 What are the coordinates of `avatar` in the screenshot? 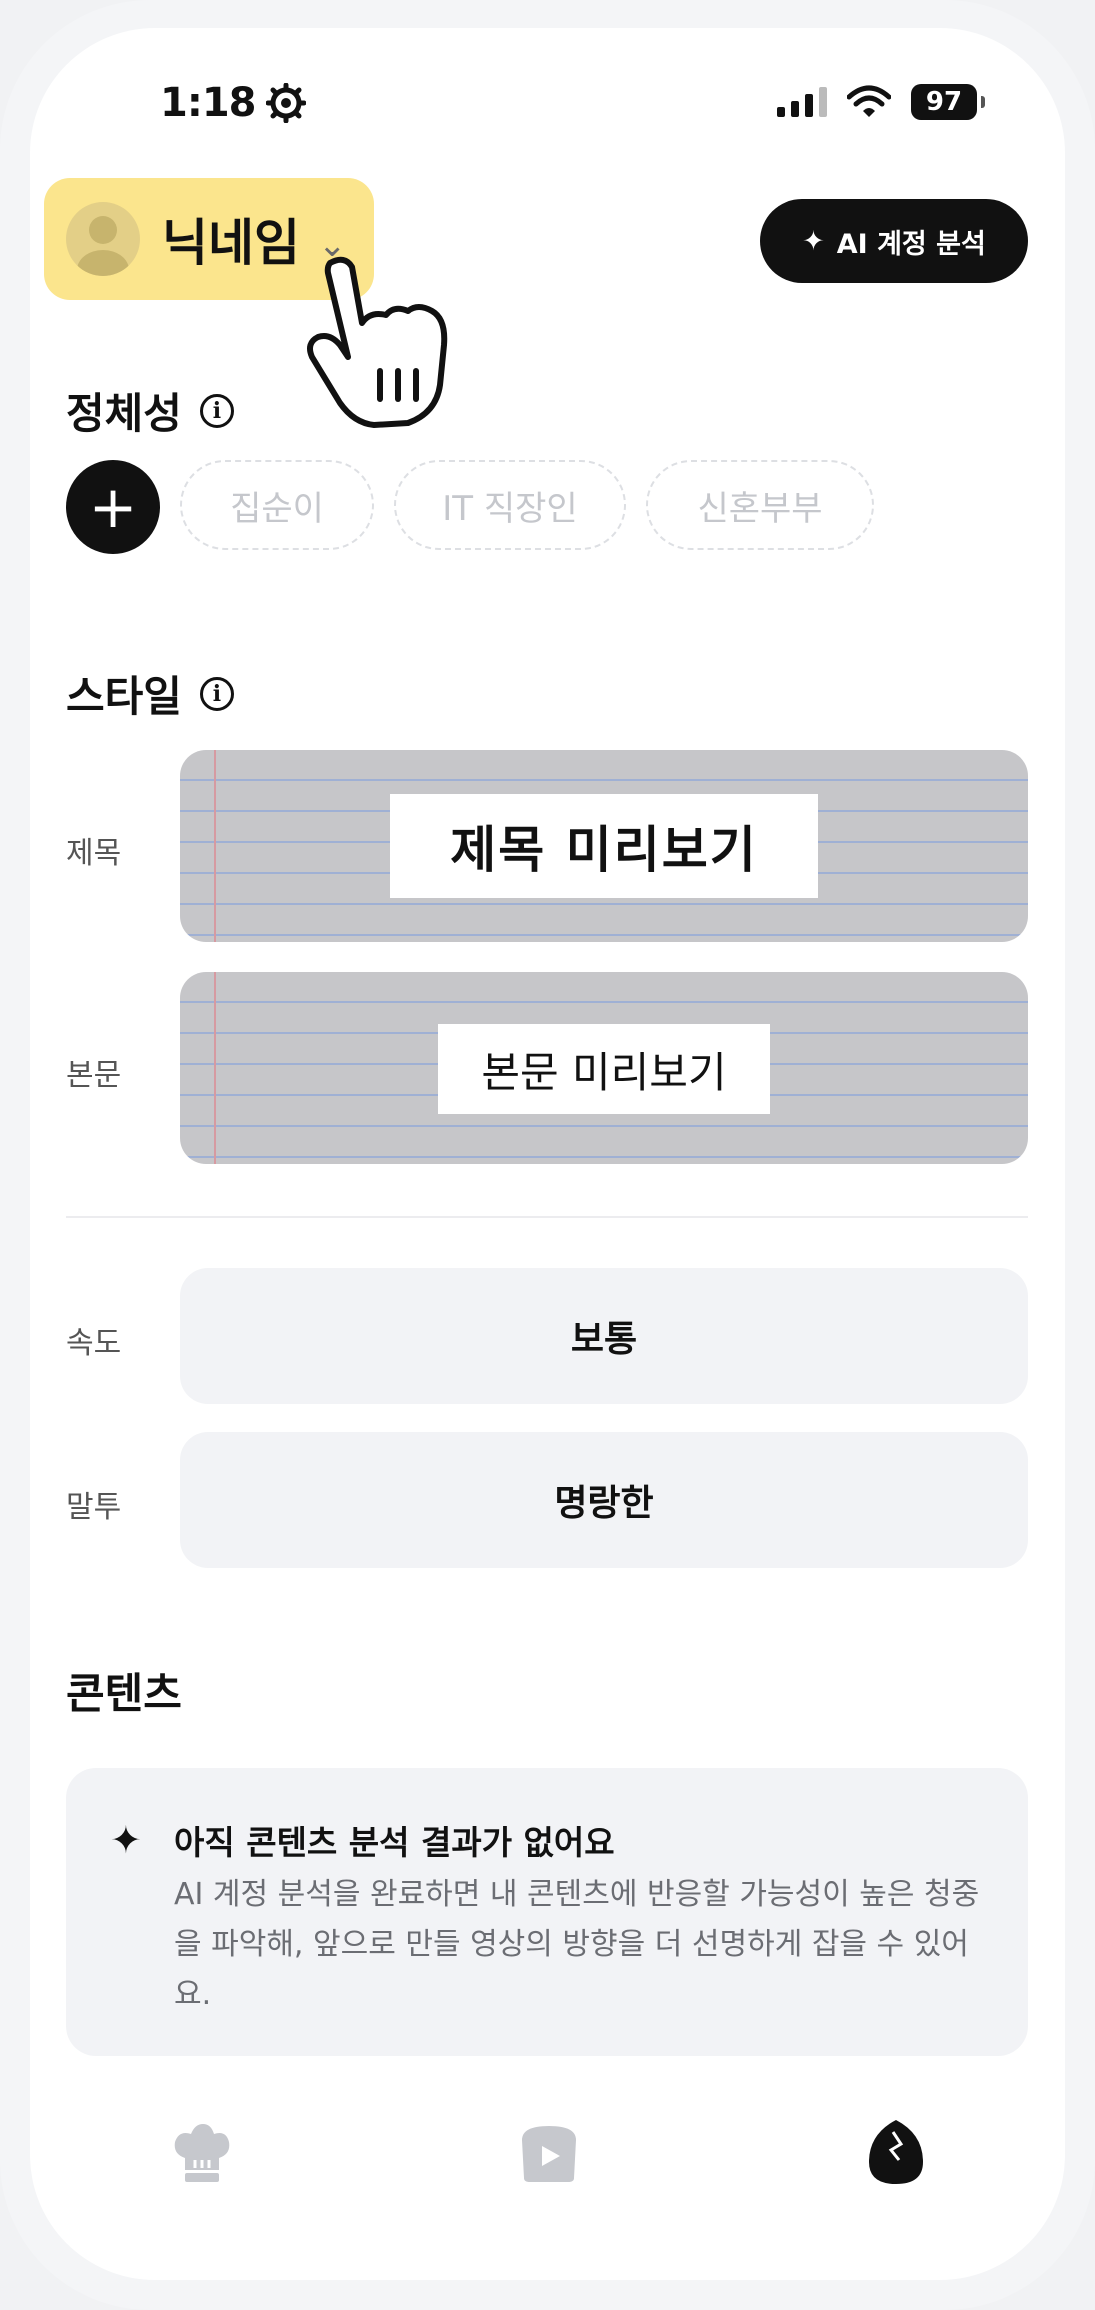 It's located at (103, 239).